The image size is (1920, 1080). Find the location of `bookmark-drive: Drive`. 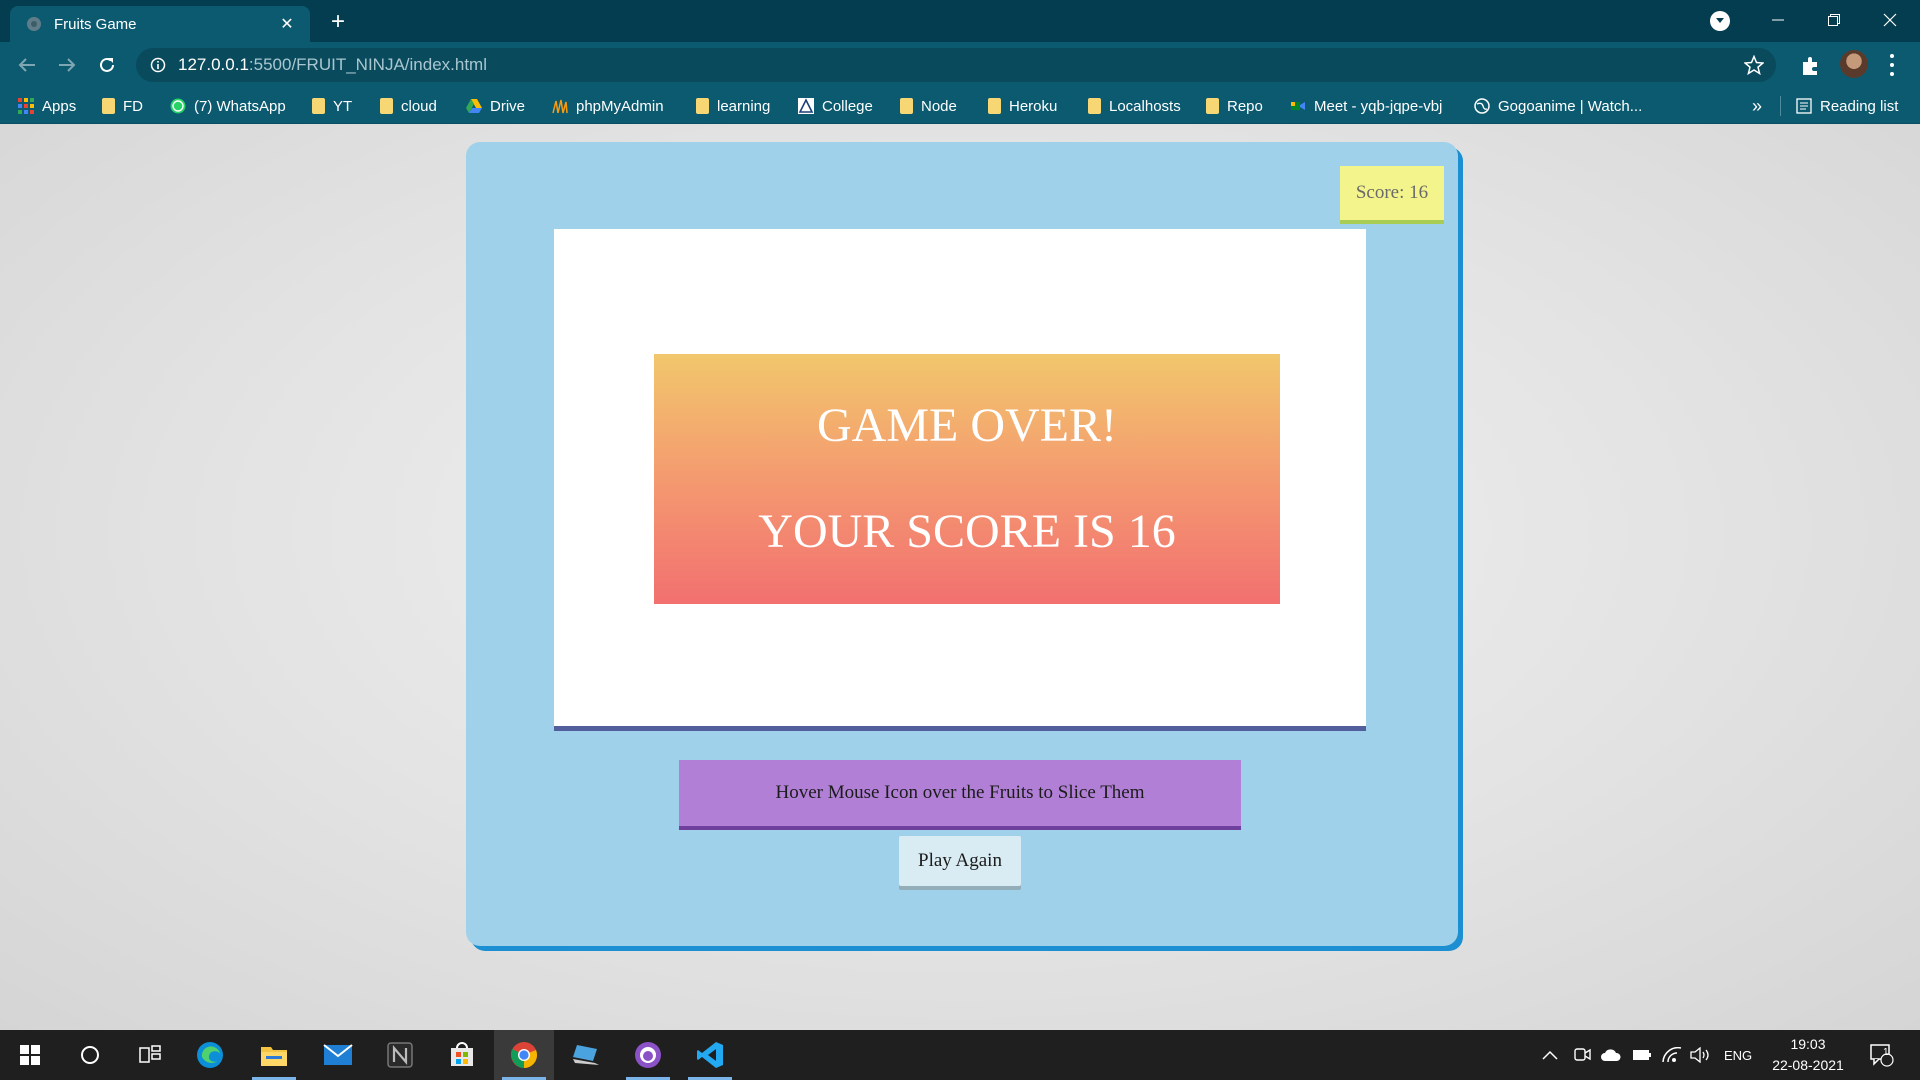

bookmark-drive: Drive is located at coordinates (495, 106).